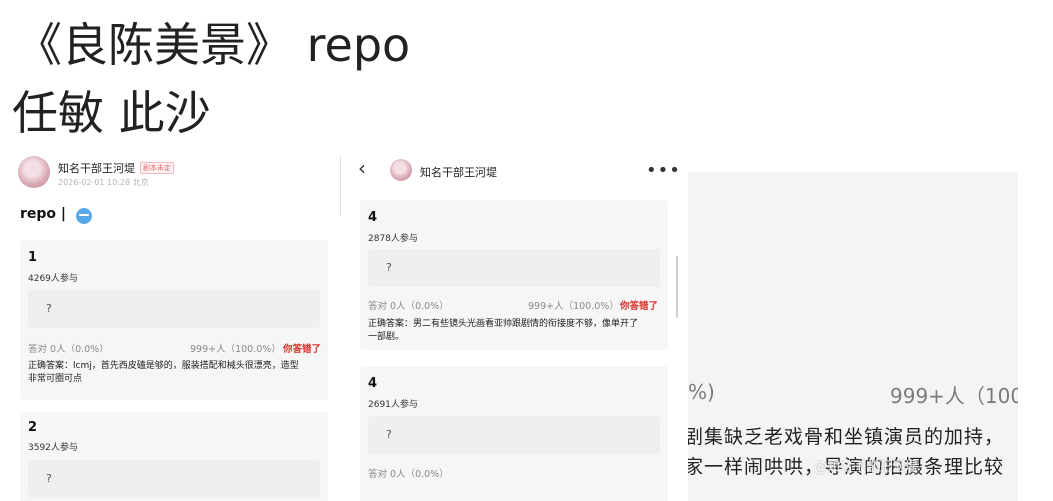 This screenshot has height=501, width=1053. Describe the element at coordinates (53, 448) in the screenshot. I see `participant-count: 3592人参与` at that location.